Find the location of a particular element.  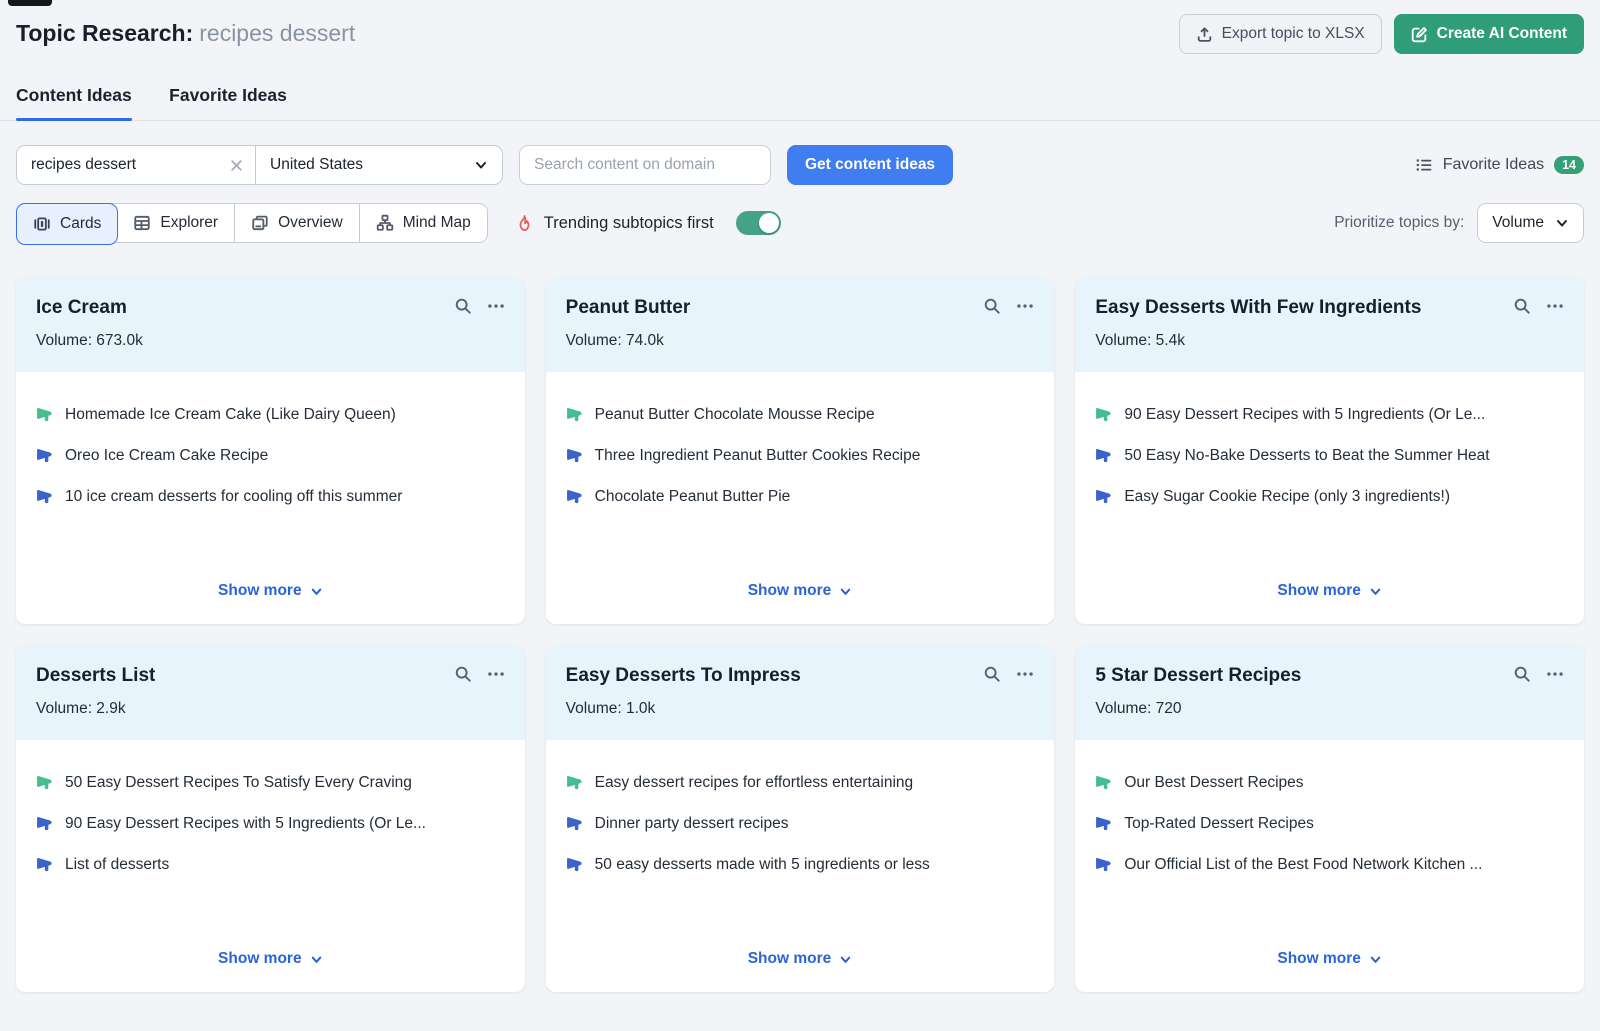

domain-search-input: Search content on domain is located at coordinates (645, 165).